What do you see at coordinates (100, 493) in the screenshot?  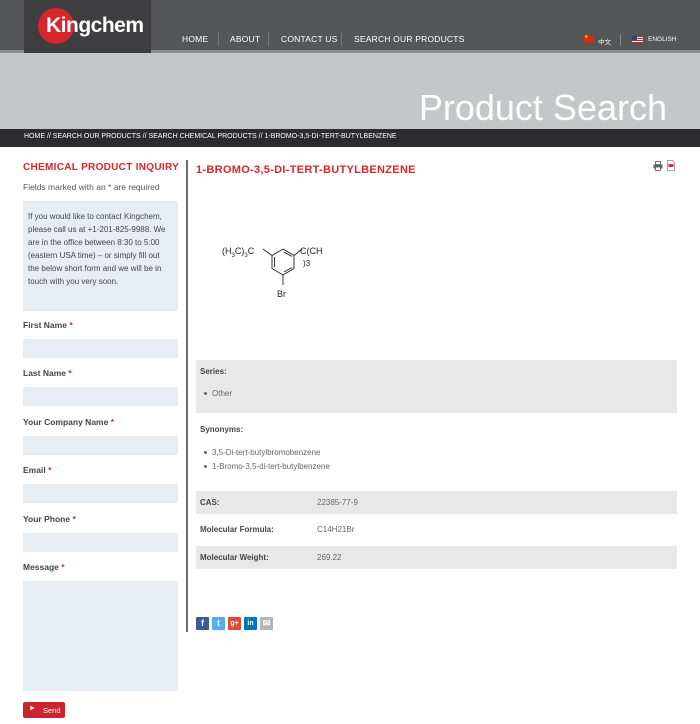 I see `email-field` at bounding box center [100, 493].